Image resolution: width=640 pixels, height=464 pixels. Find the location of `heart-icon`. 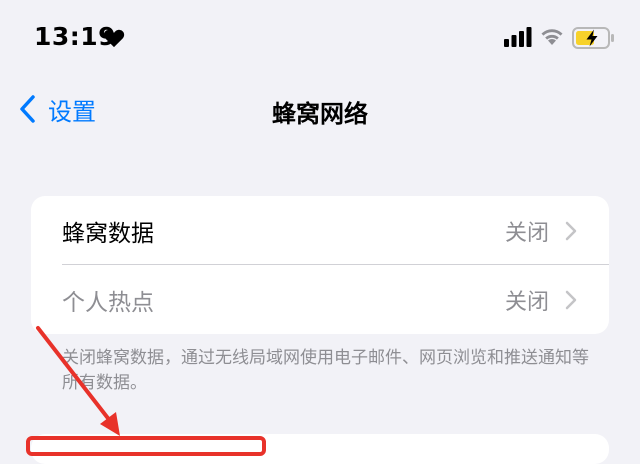

heart-icon is located at coordinates (114, 38).